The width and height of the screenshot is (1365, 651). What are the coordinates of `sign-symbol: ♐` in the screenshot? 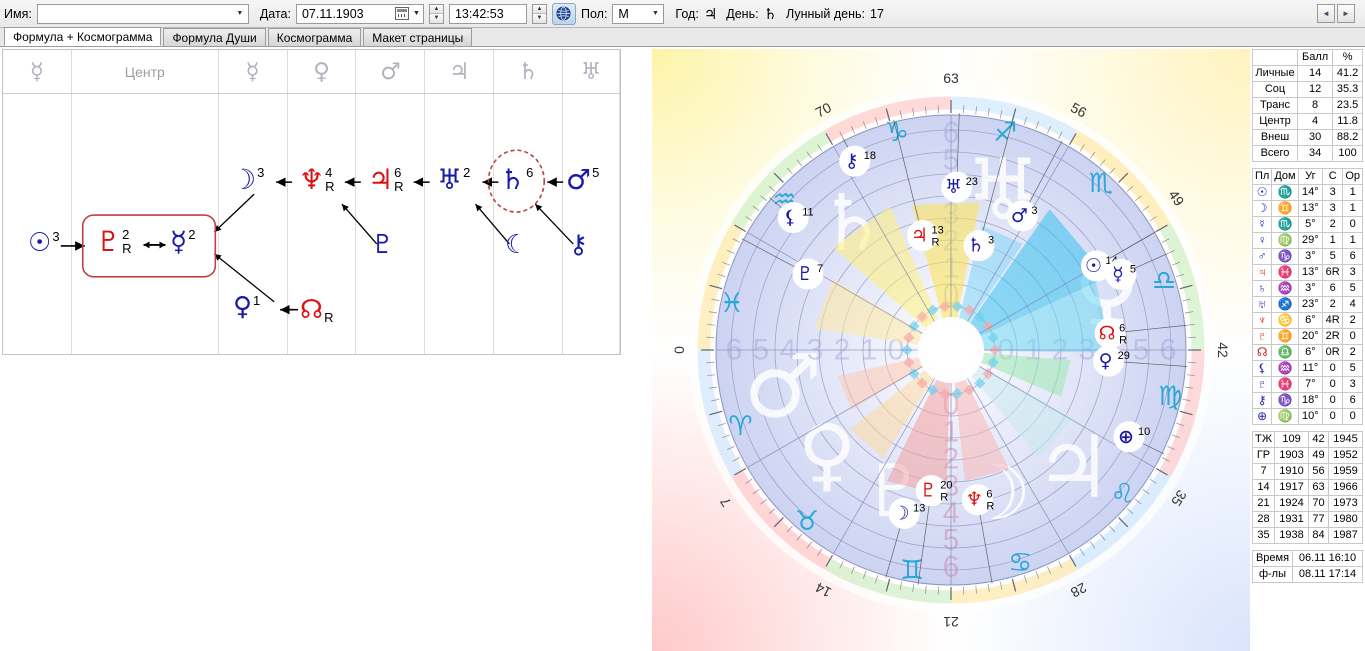 It's located at (1285, 304).